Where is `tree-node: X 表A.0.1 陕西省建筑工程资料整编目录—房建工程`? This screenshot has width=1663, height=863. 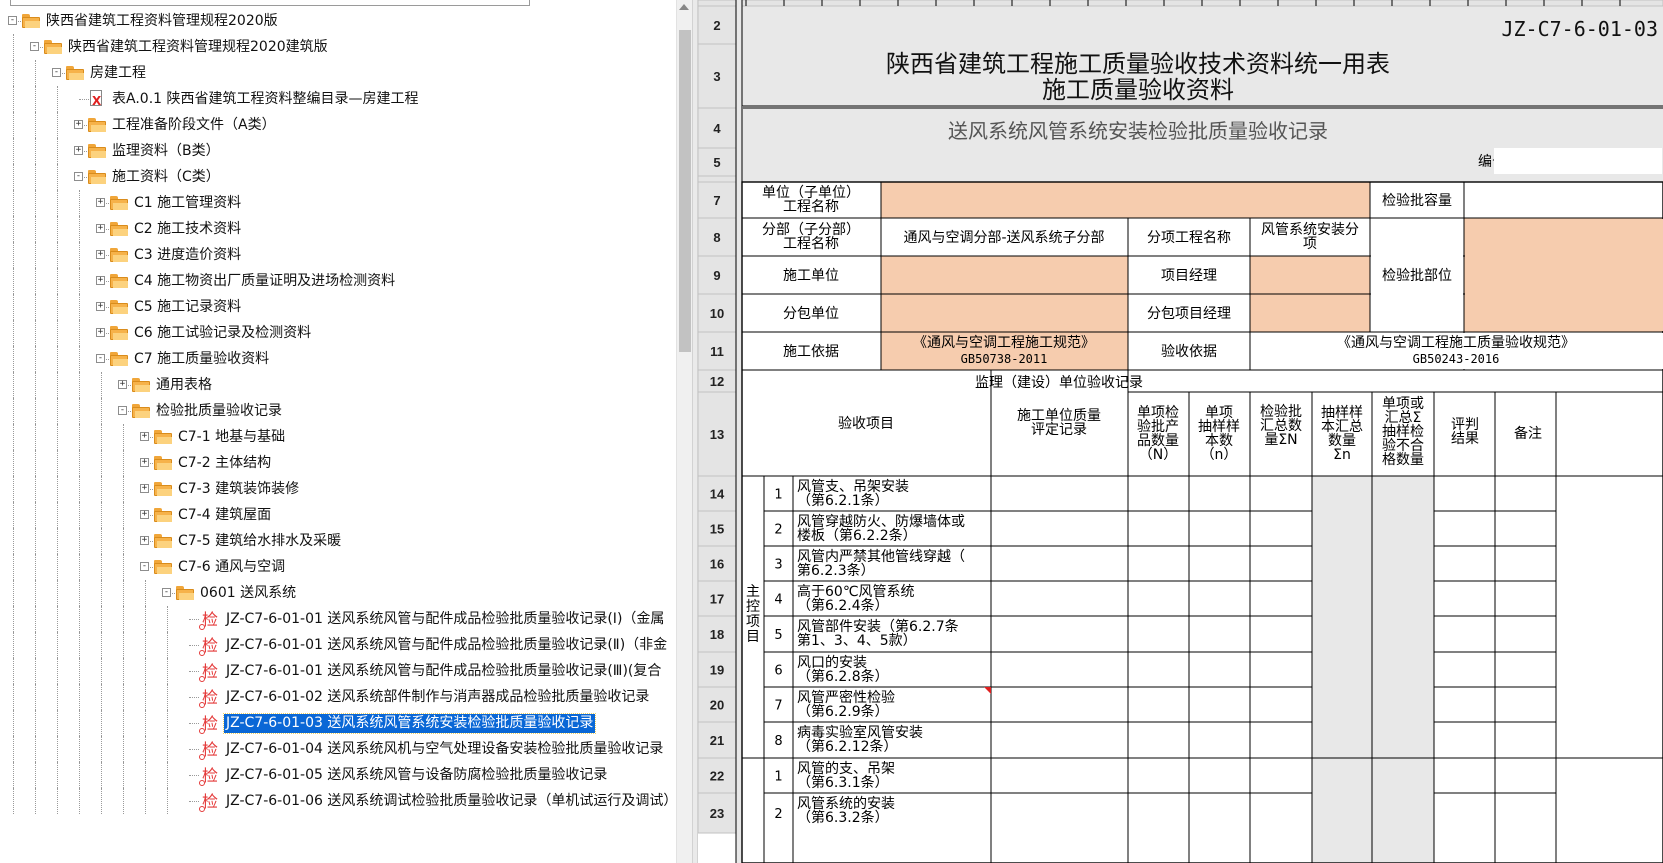 tree-node: X 表A.0.1 陕西省建筑工程资料整编目录—房建工程 is located at coordinates (338, 99).